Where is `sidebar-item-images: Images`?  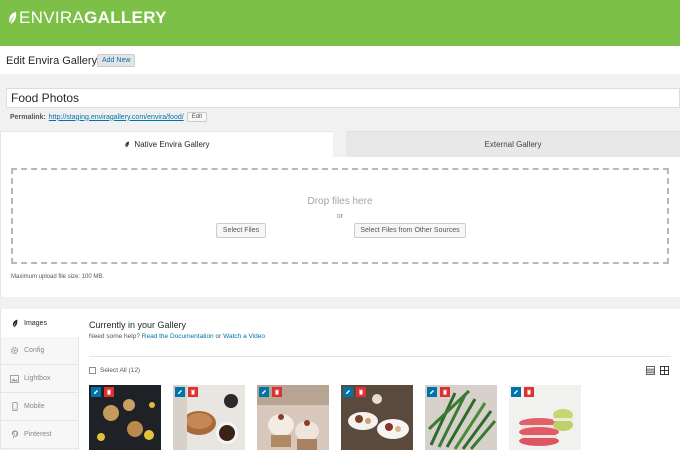
sidebar-item-images: Images is located at coordinates (40, 323).